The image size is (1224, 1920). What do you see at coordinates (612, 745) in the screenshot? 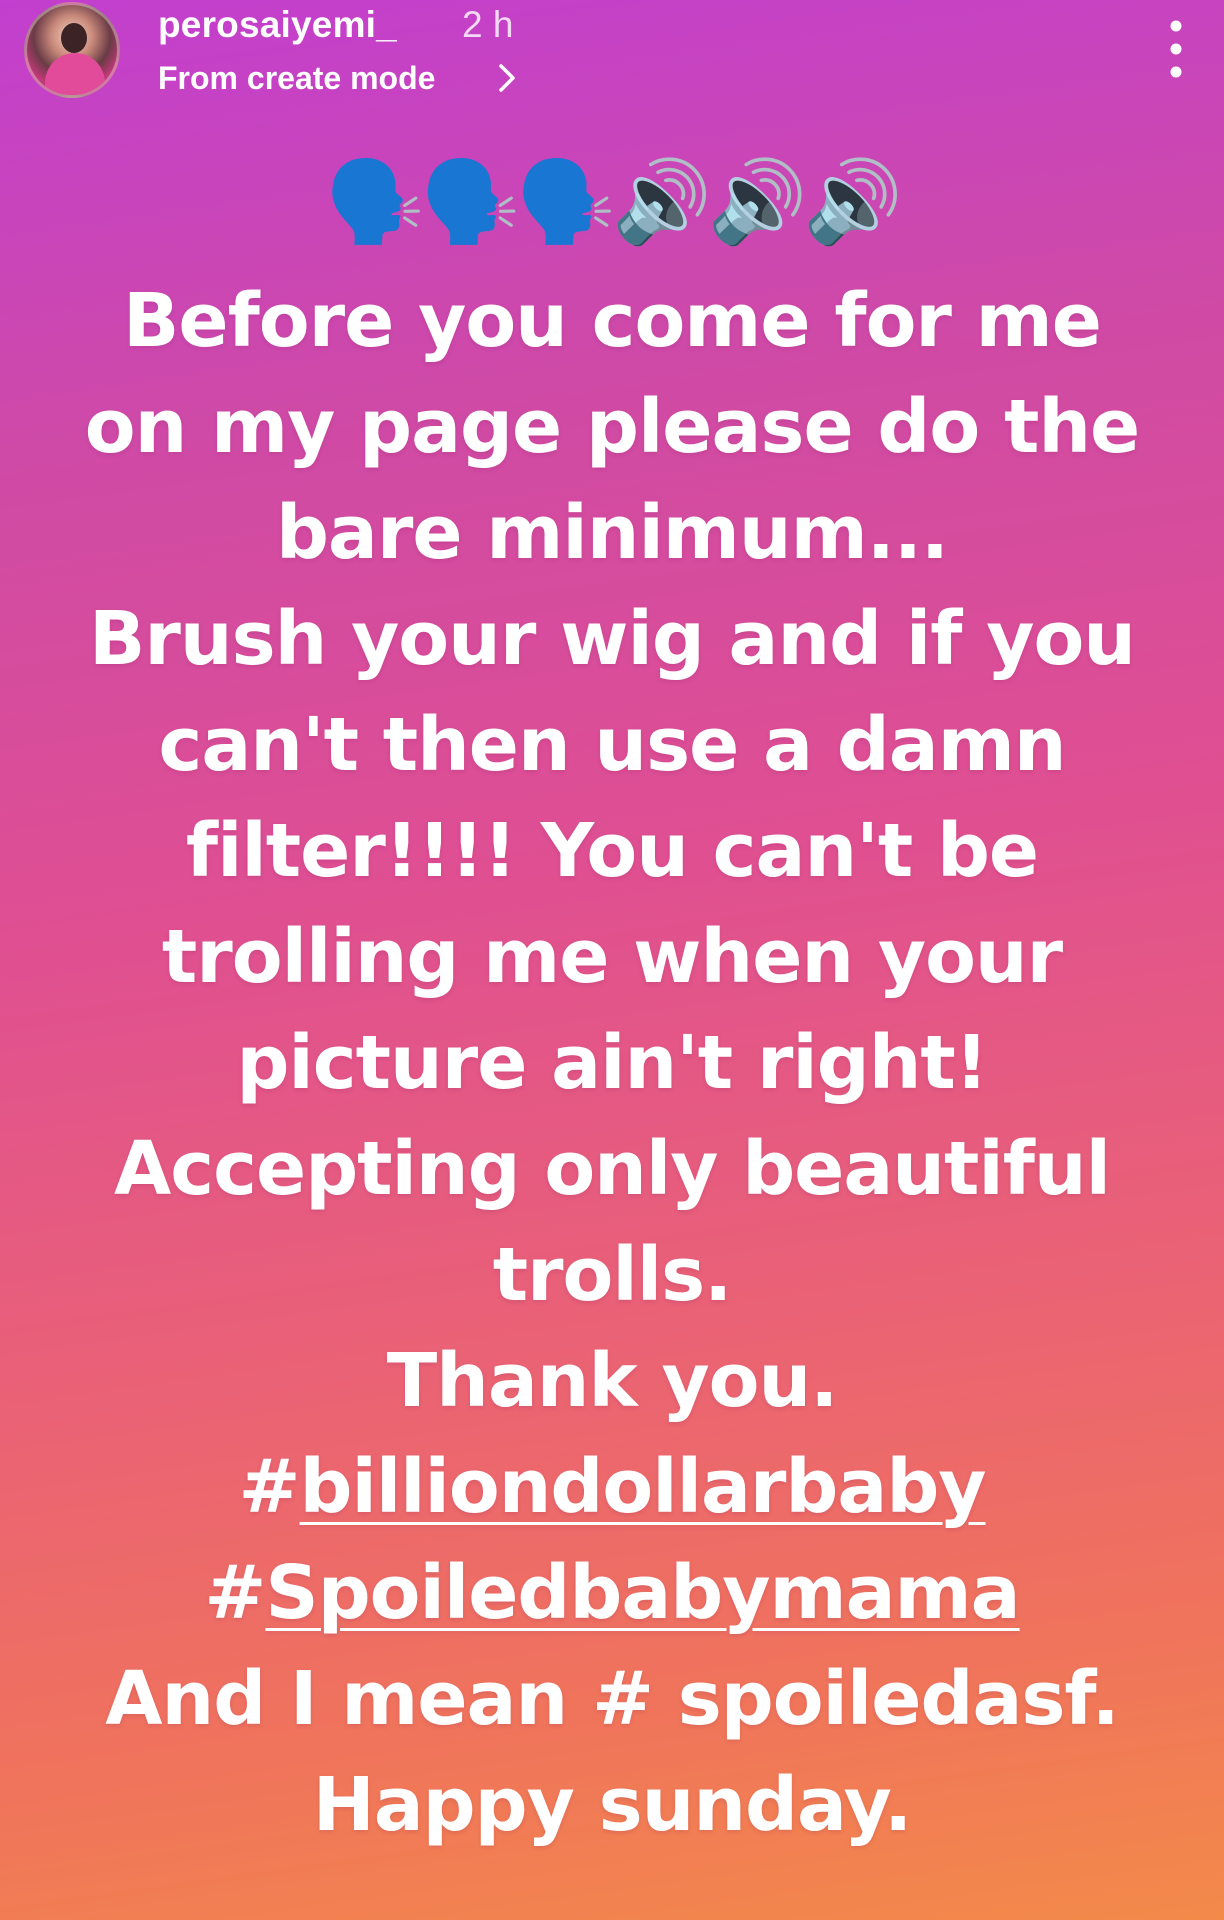
I see `text-line: can't then use a damn` at bounding box center [612, 745].